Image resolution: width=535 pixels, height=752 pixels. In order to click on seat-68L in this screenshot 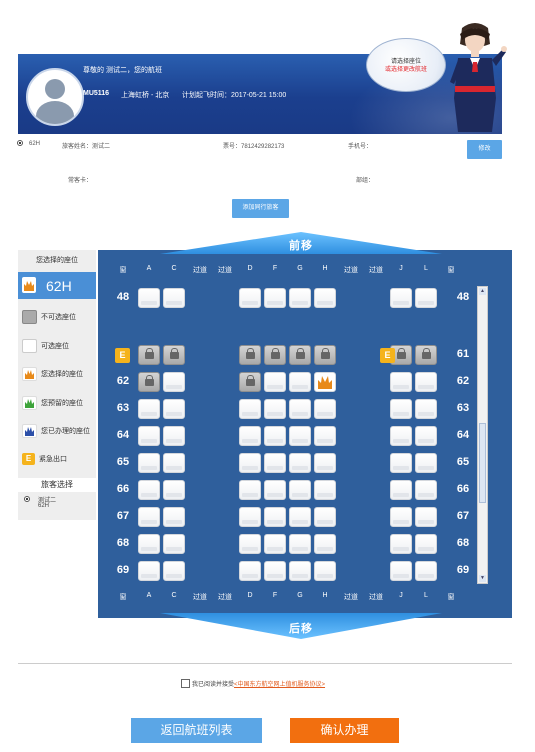, I will do `click(426, 544)`.